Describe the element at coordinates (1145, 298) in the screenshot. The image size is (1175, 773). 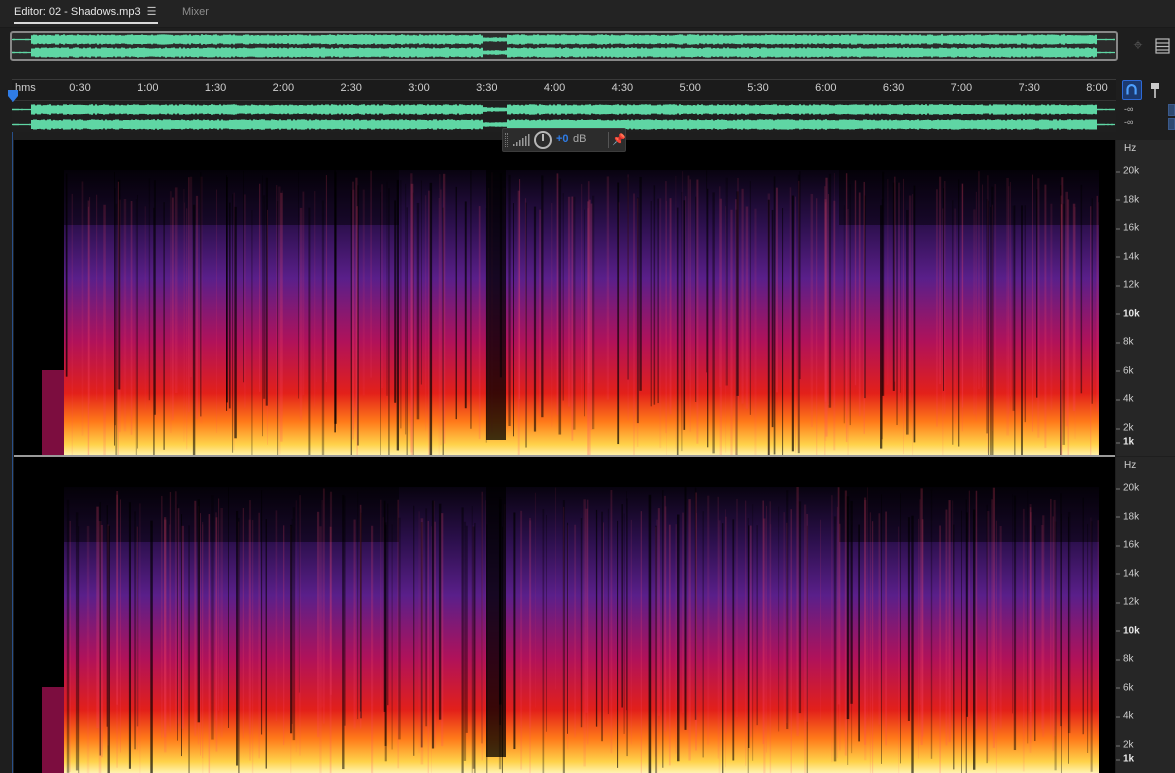
I see `frequency-ruler-channel-1: Hz 20k 18k 16k 14k 12k 10k 8k 6k 4k 2k 1k` at that location.